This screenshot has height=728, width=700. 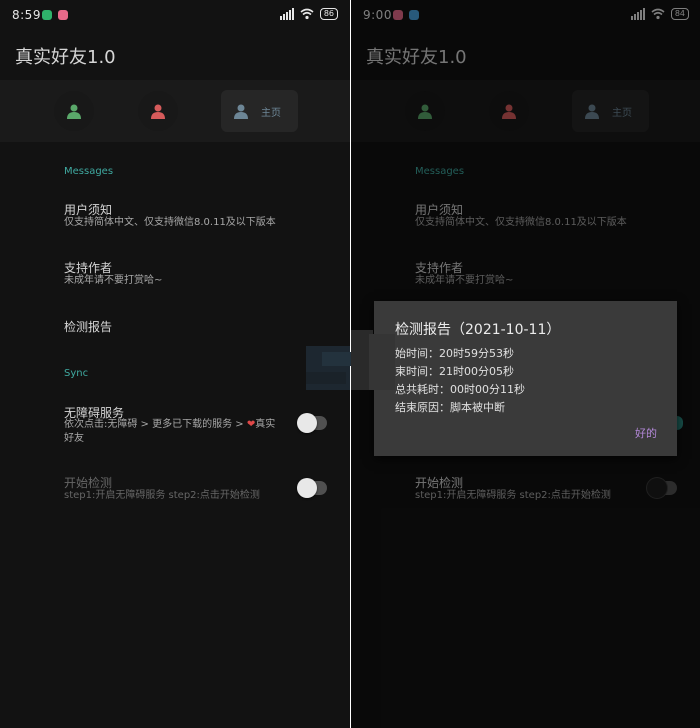 I want to click on signal-icon, so click(x=286, y=14).